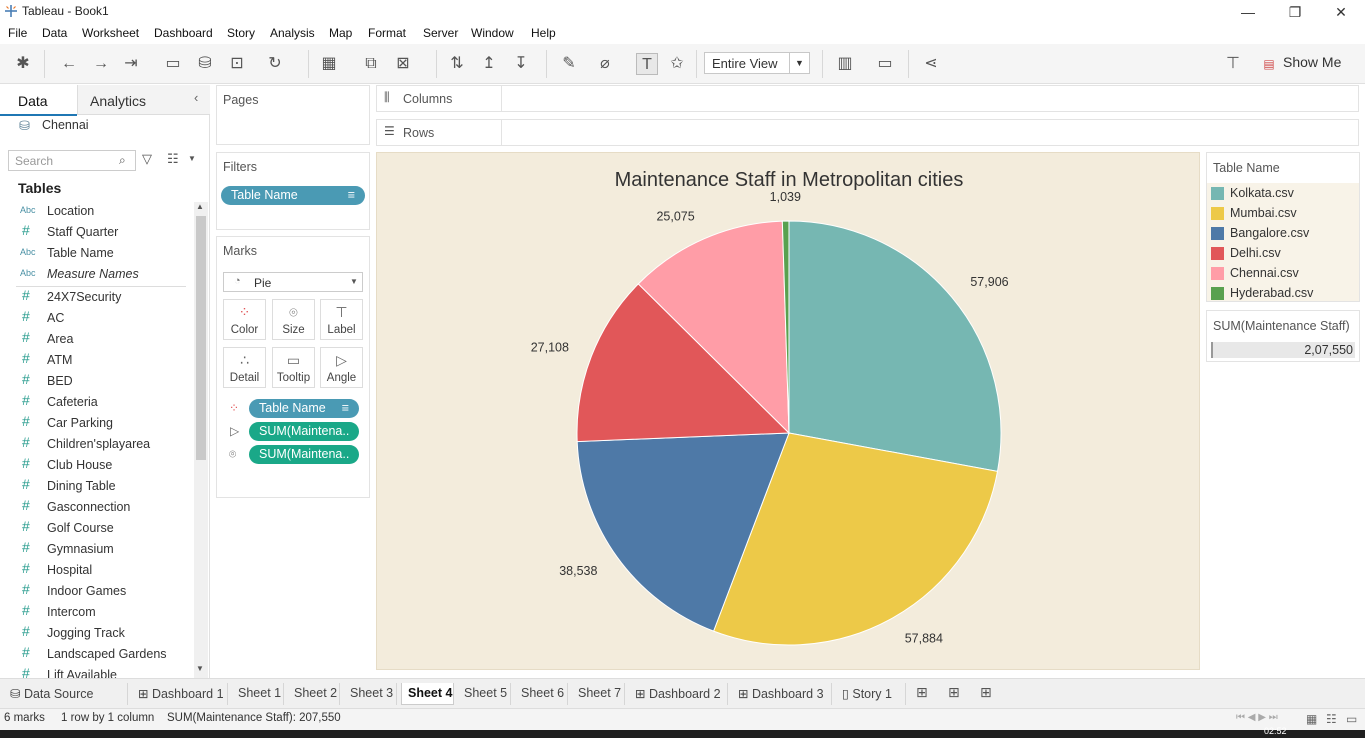 The height and width of the screenshot is (738, 1365). What do you see at coordinates (598, 694) in the screenshot?
I see `sheet-tab: Sheet 7` at bounding box center [598, 694].